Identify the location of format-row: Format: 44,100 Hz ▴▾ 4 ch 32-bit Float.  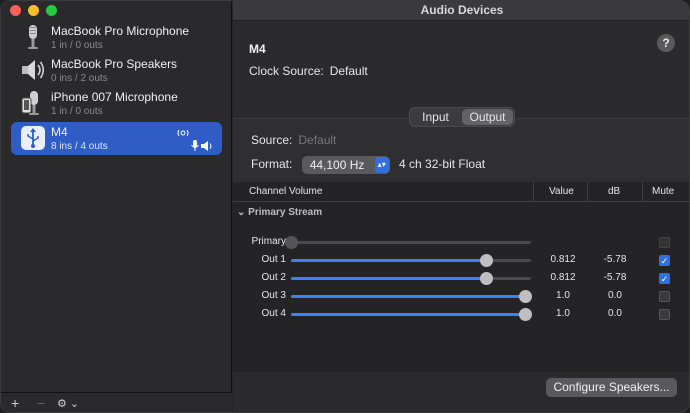
(368, 165).